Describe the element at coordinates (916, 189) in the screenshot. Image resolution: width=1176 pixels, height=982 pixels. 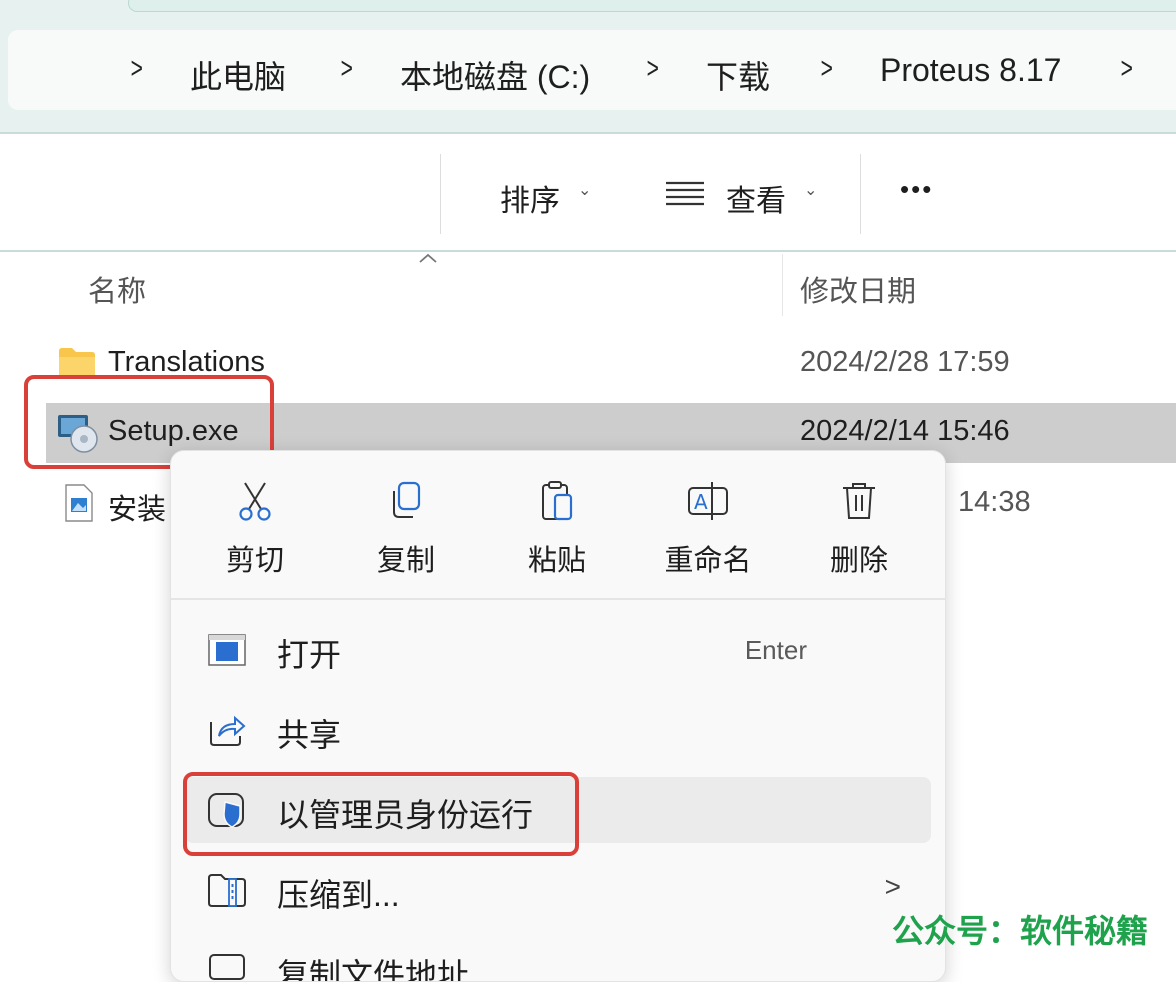
I see `more-options-button: •••` at that location.